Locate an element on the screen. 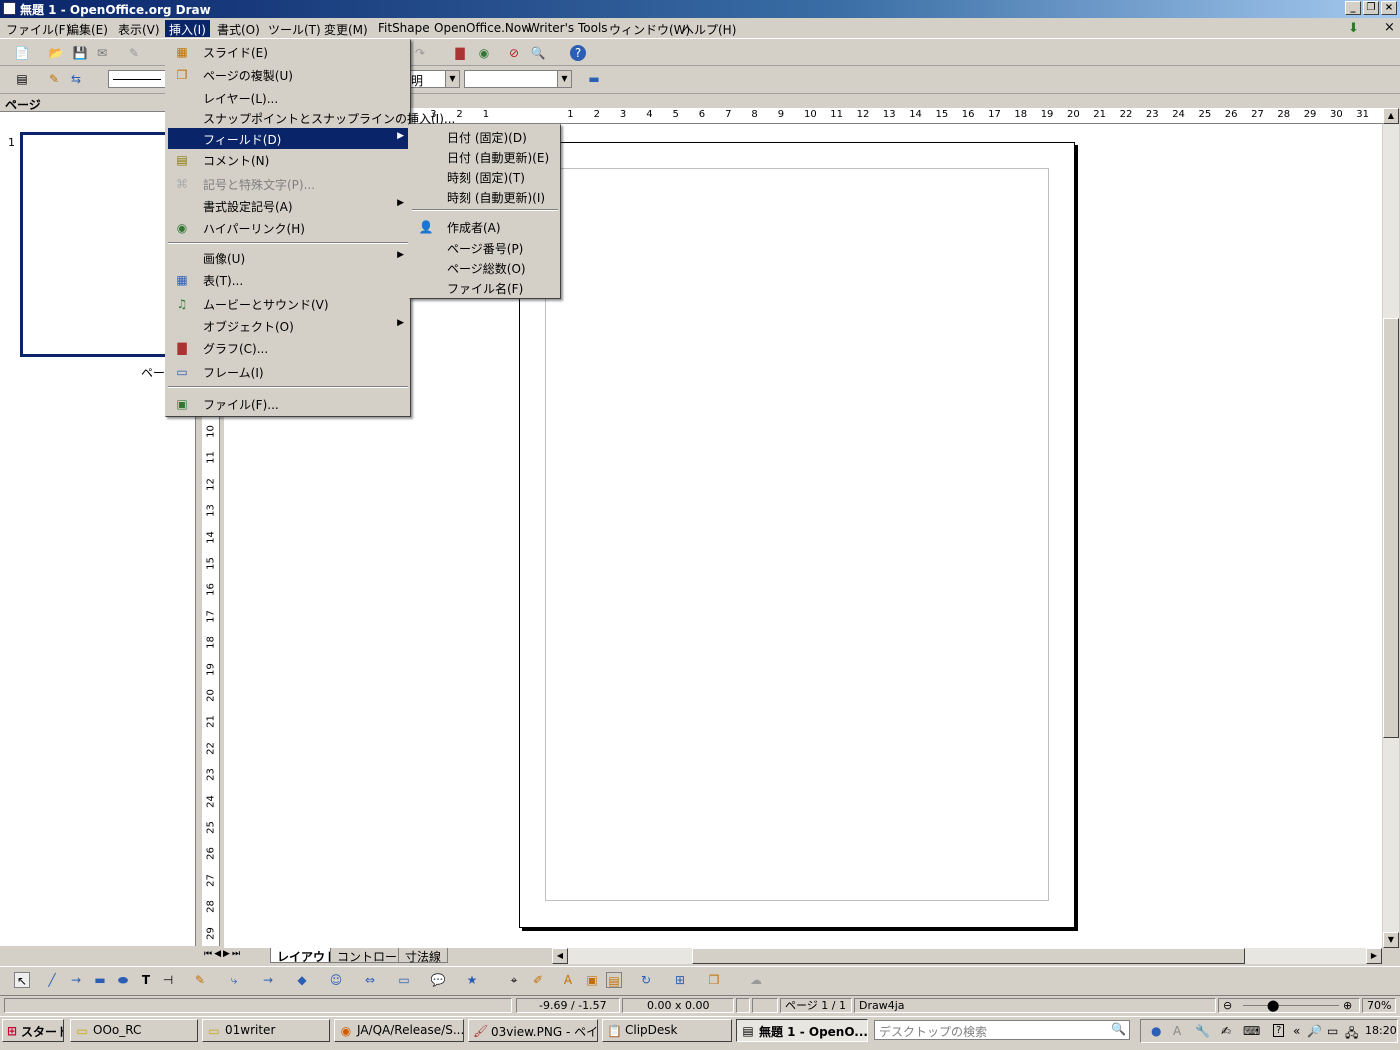 The image size is (1400, 1050). menu-edit: 編集(E) is located at coordinates (87, 28).